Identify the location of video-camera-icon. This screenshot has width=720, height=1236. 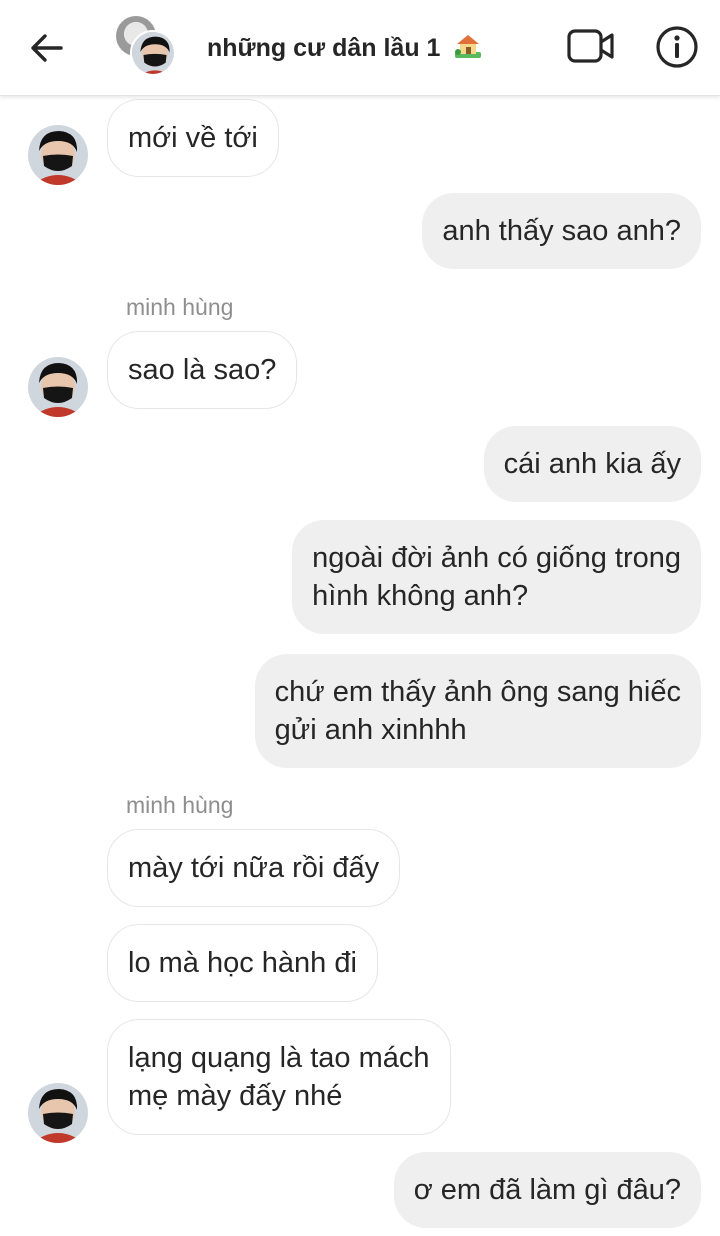
(590, 46).